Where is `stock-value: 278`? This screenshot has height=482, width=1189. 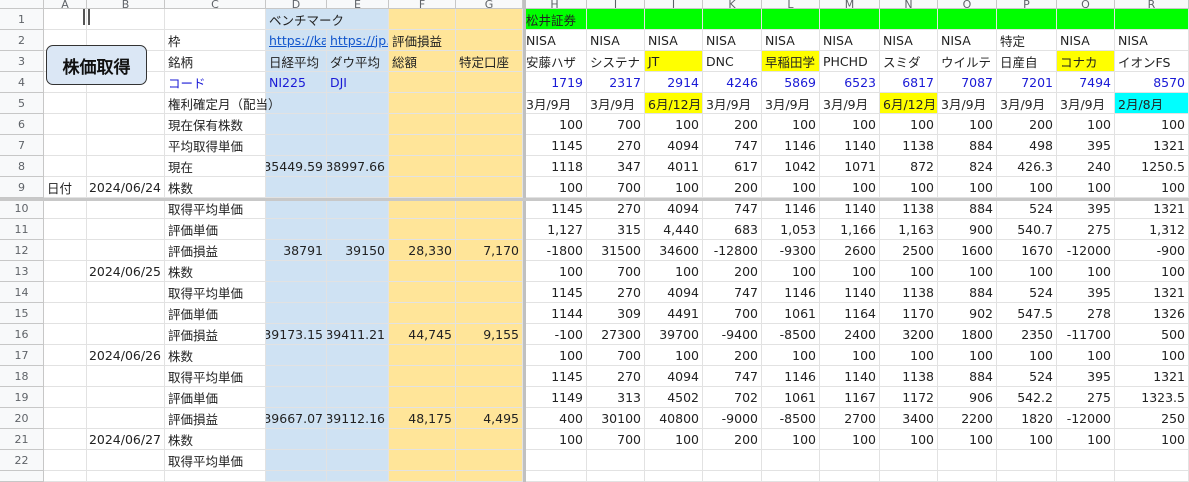
stock-value: 278 is located at coordinates (1086, 313).